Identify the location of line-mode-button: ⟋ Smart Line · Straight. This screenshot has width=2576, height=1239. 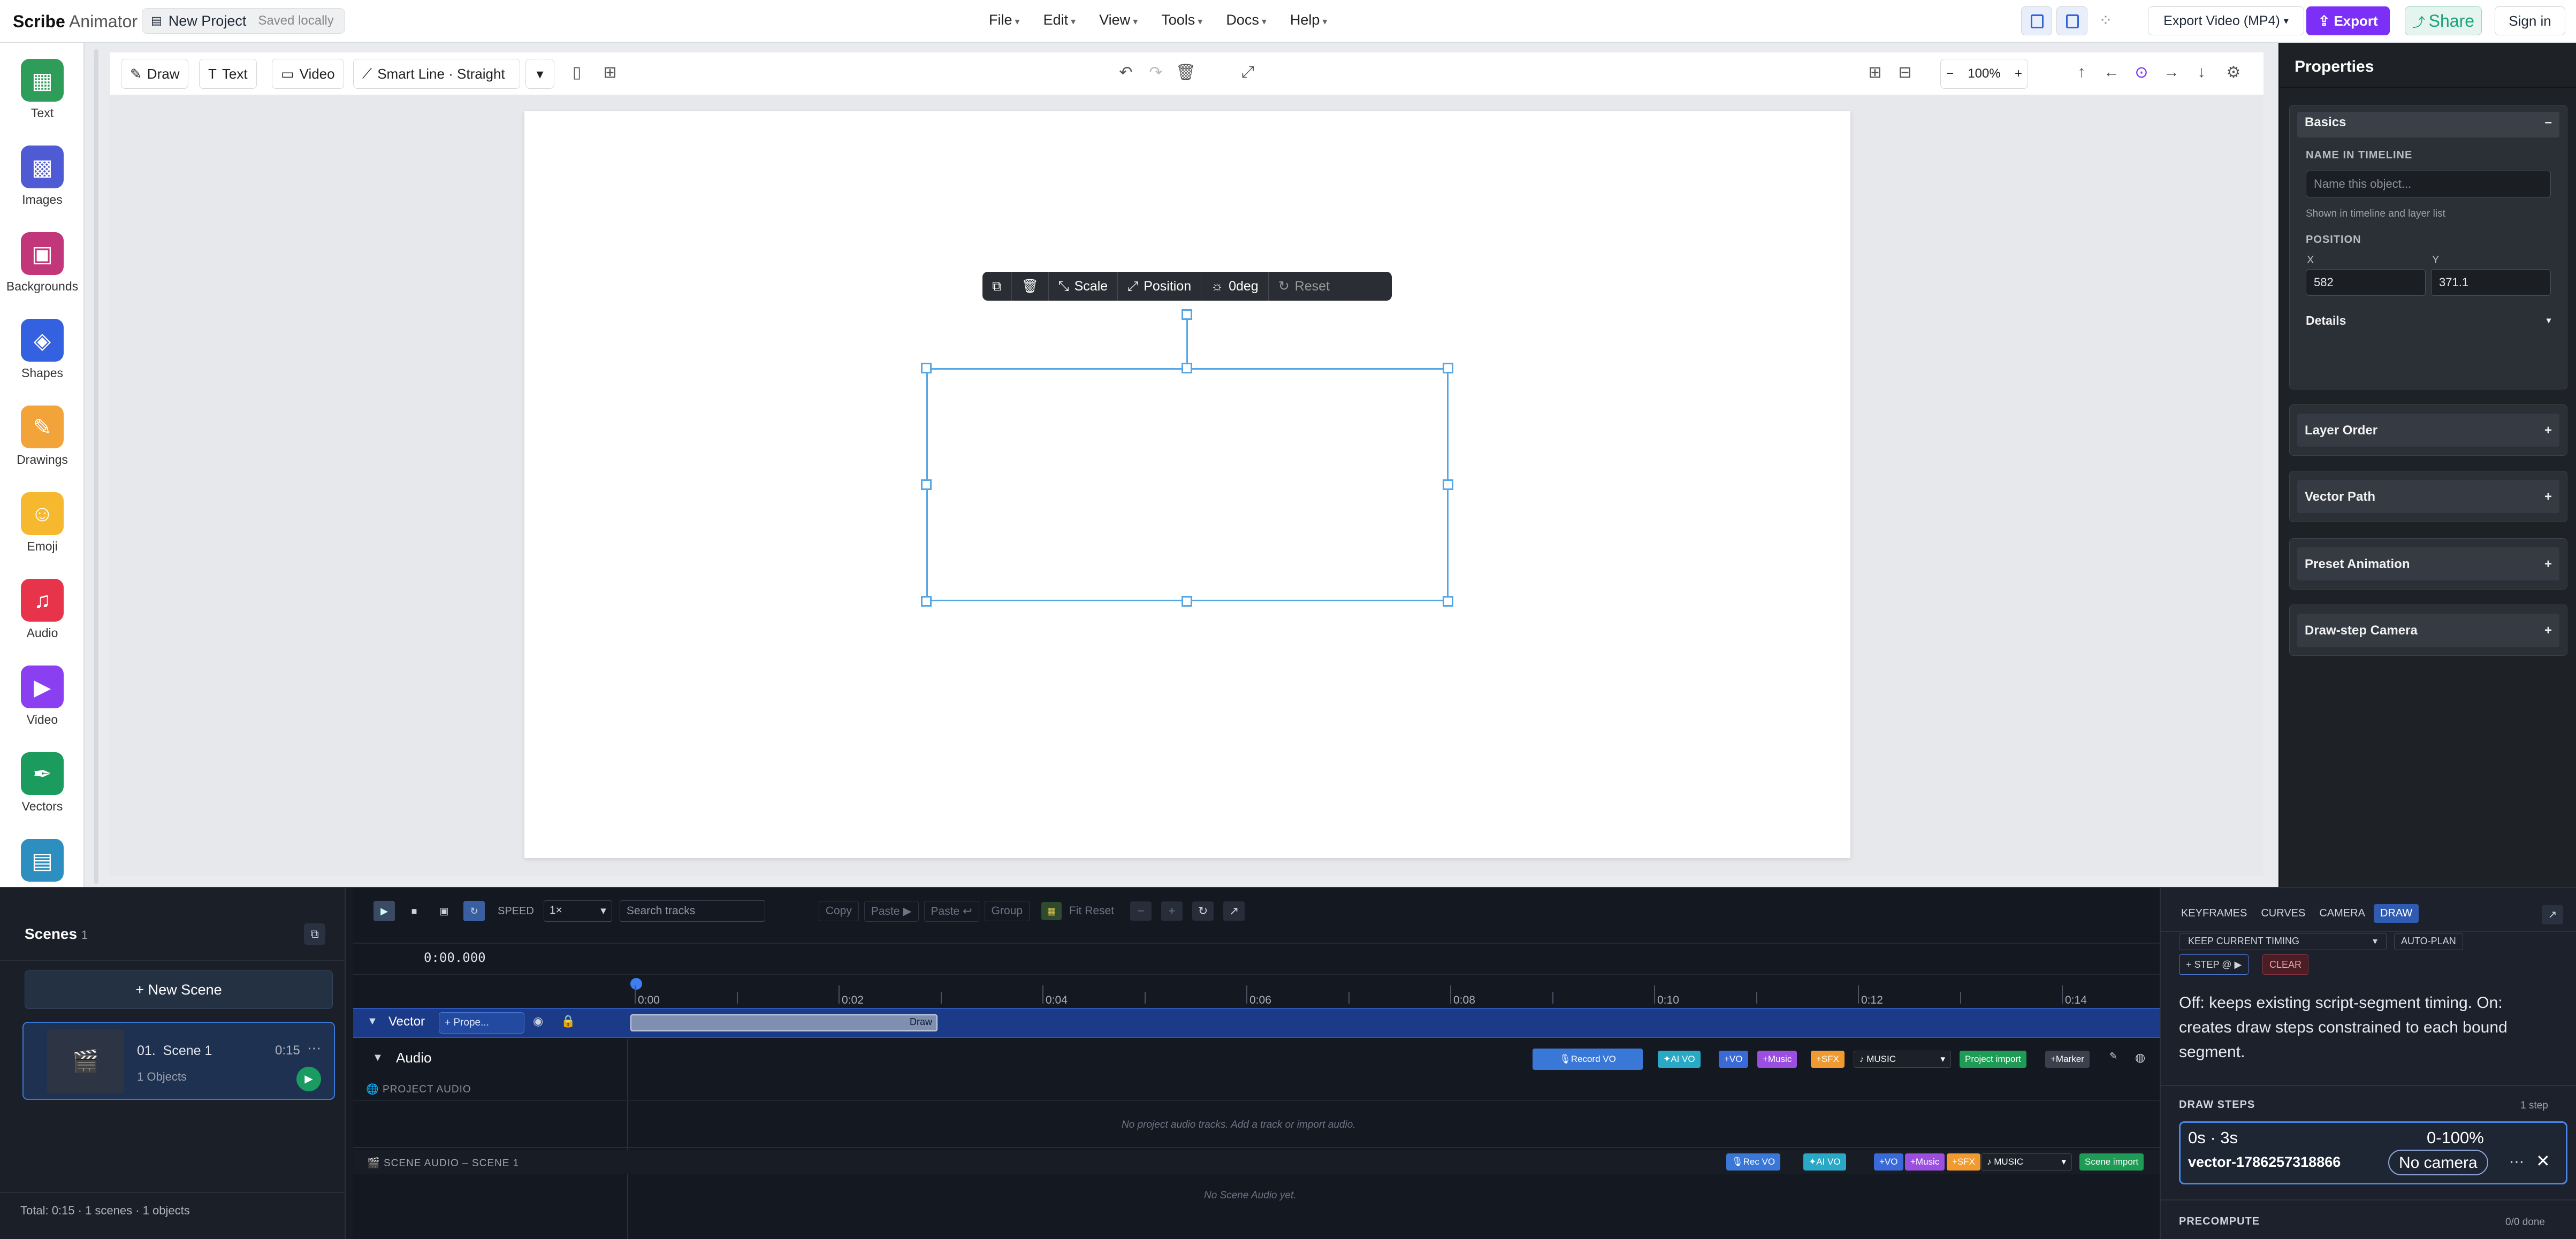
(436, 74).